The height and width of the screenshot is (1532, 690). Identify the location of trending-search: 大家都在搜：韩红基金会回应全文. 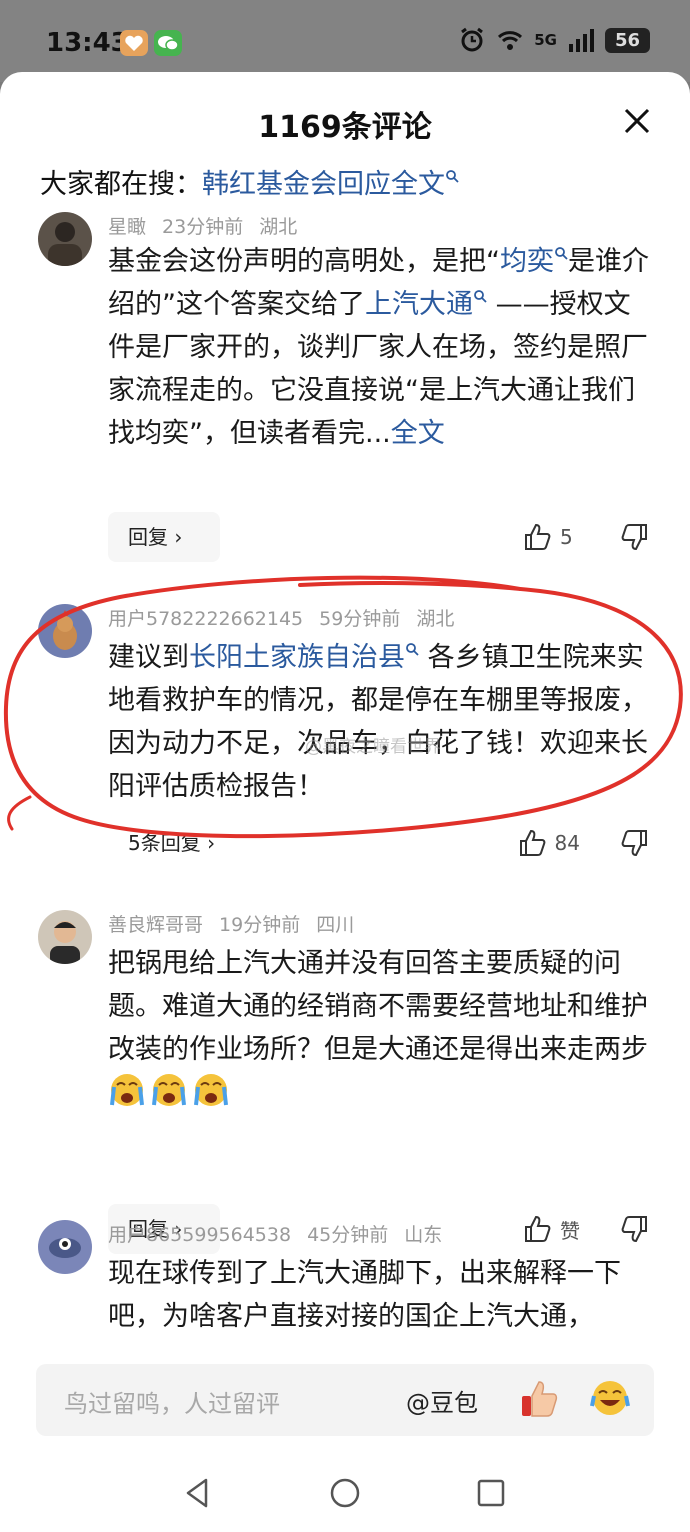
(249, 181).